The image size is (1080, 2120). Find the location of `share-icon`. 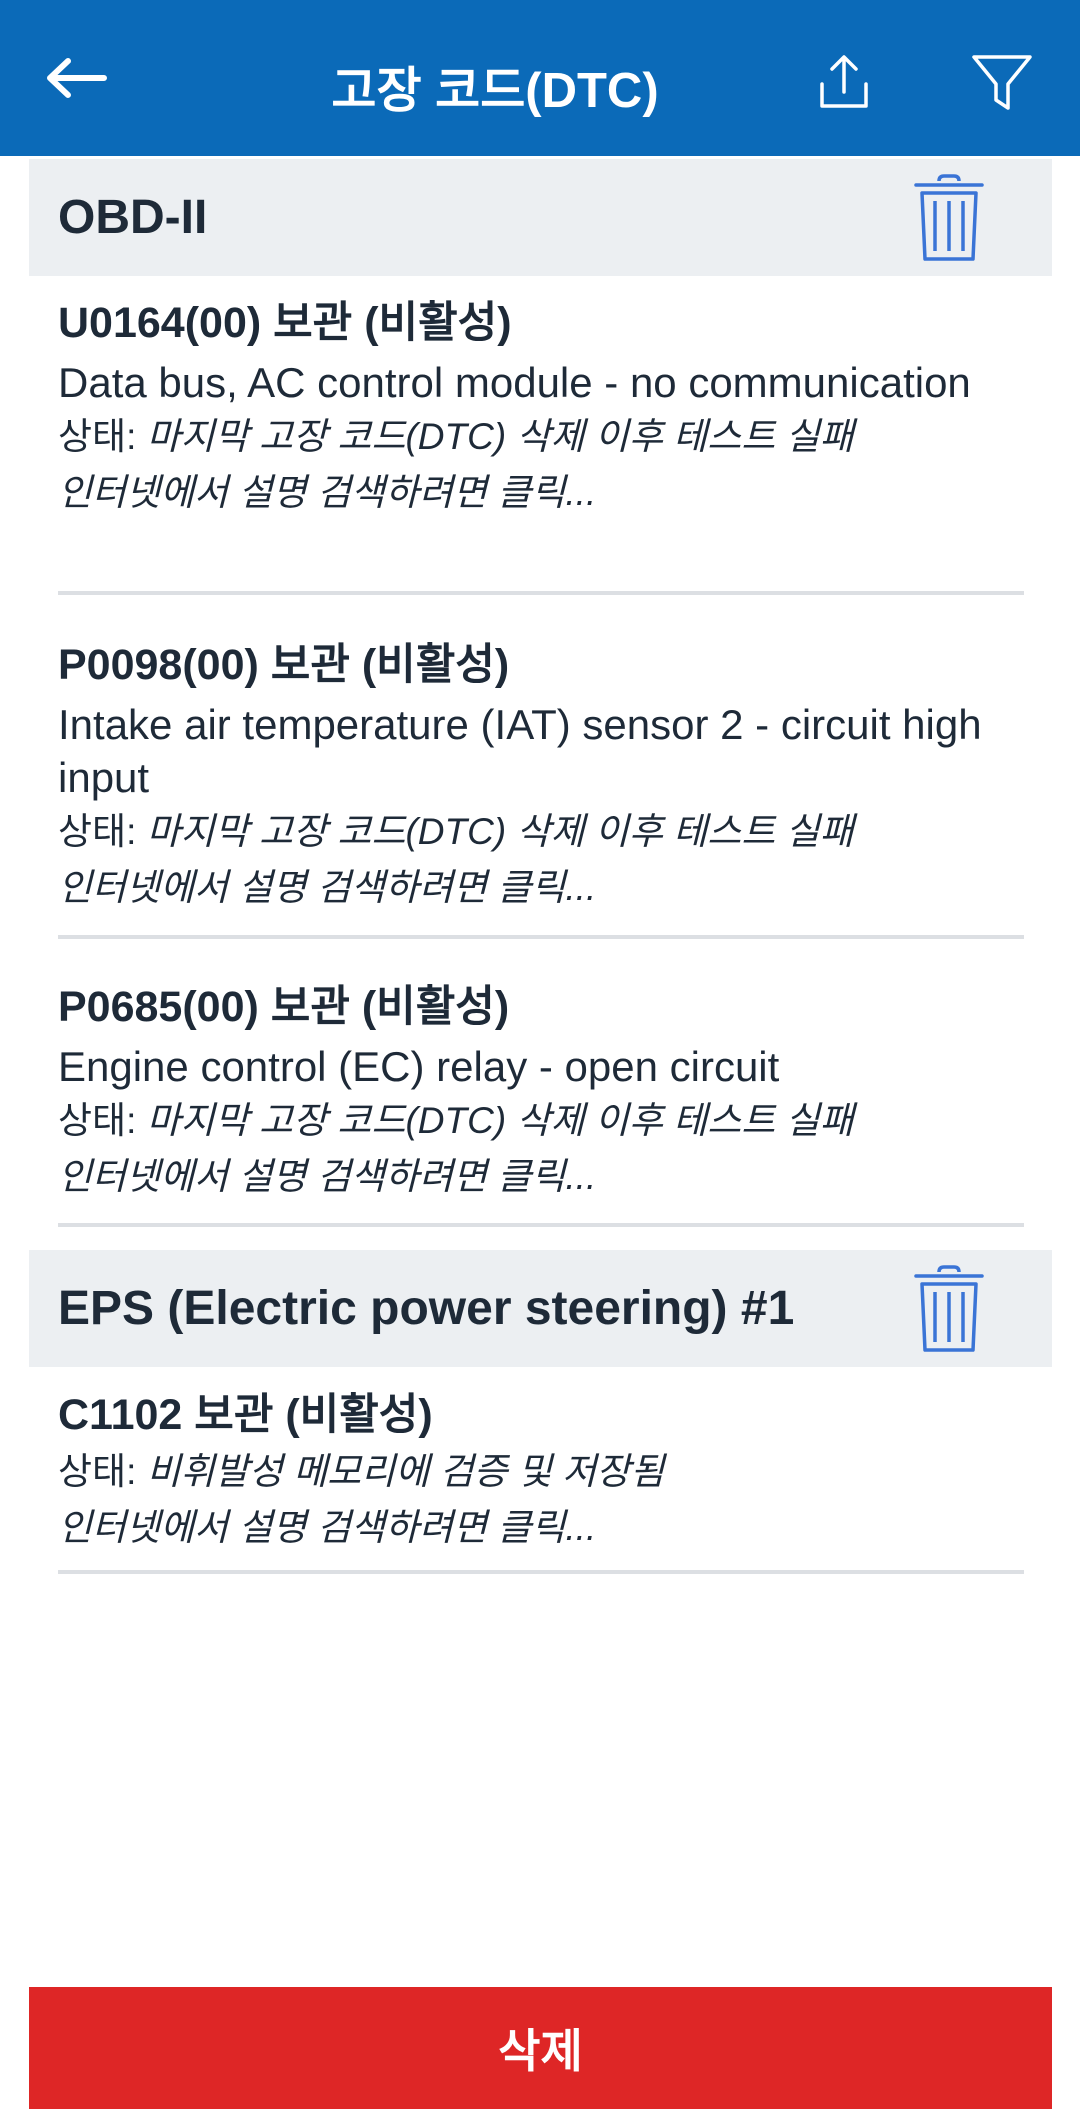

share-icon is located at coordinates (844, 81).